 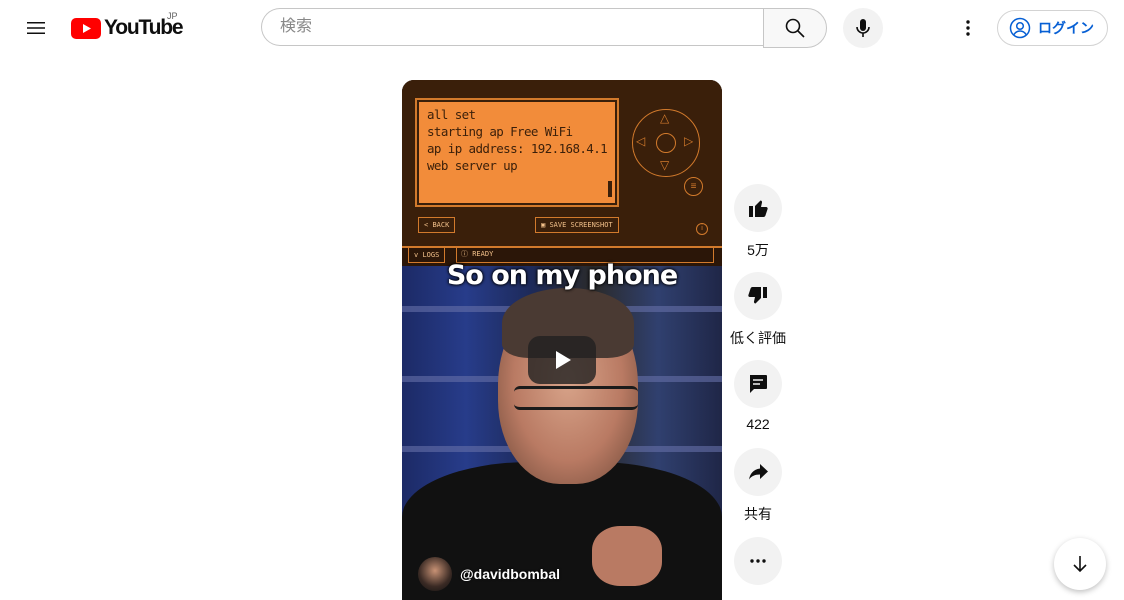 I want to click on menu-button, so click(x=36, y=28).